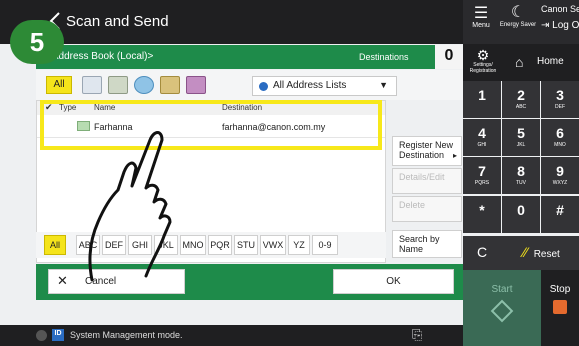  I want to click on start-button: Start, so click(502, 308).